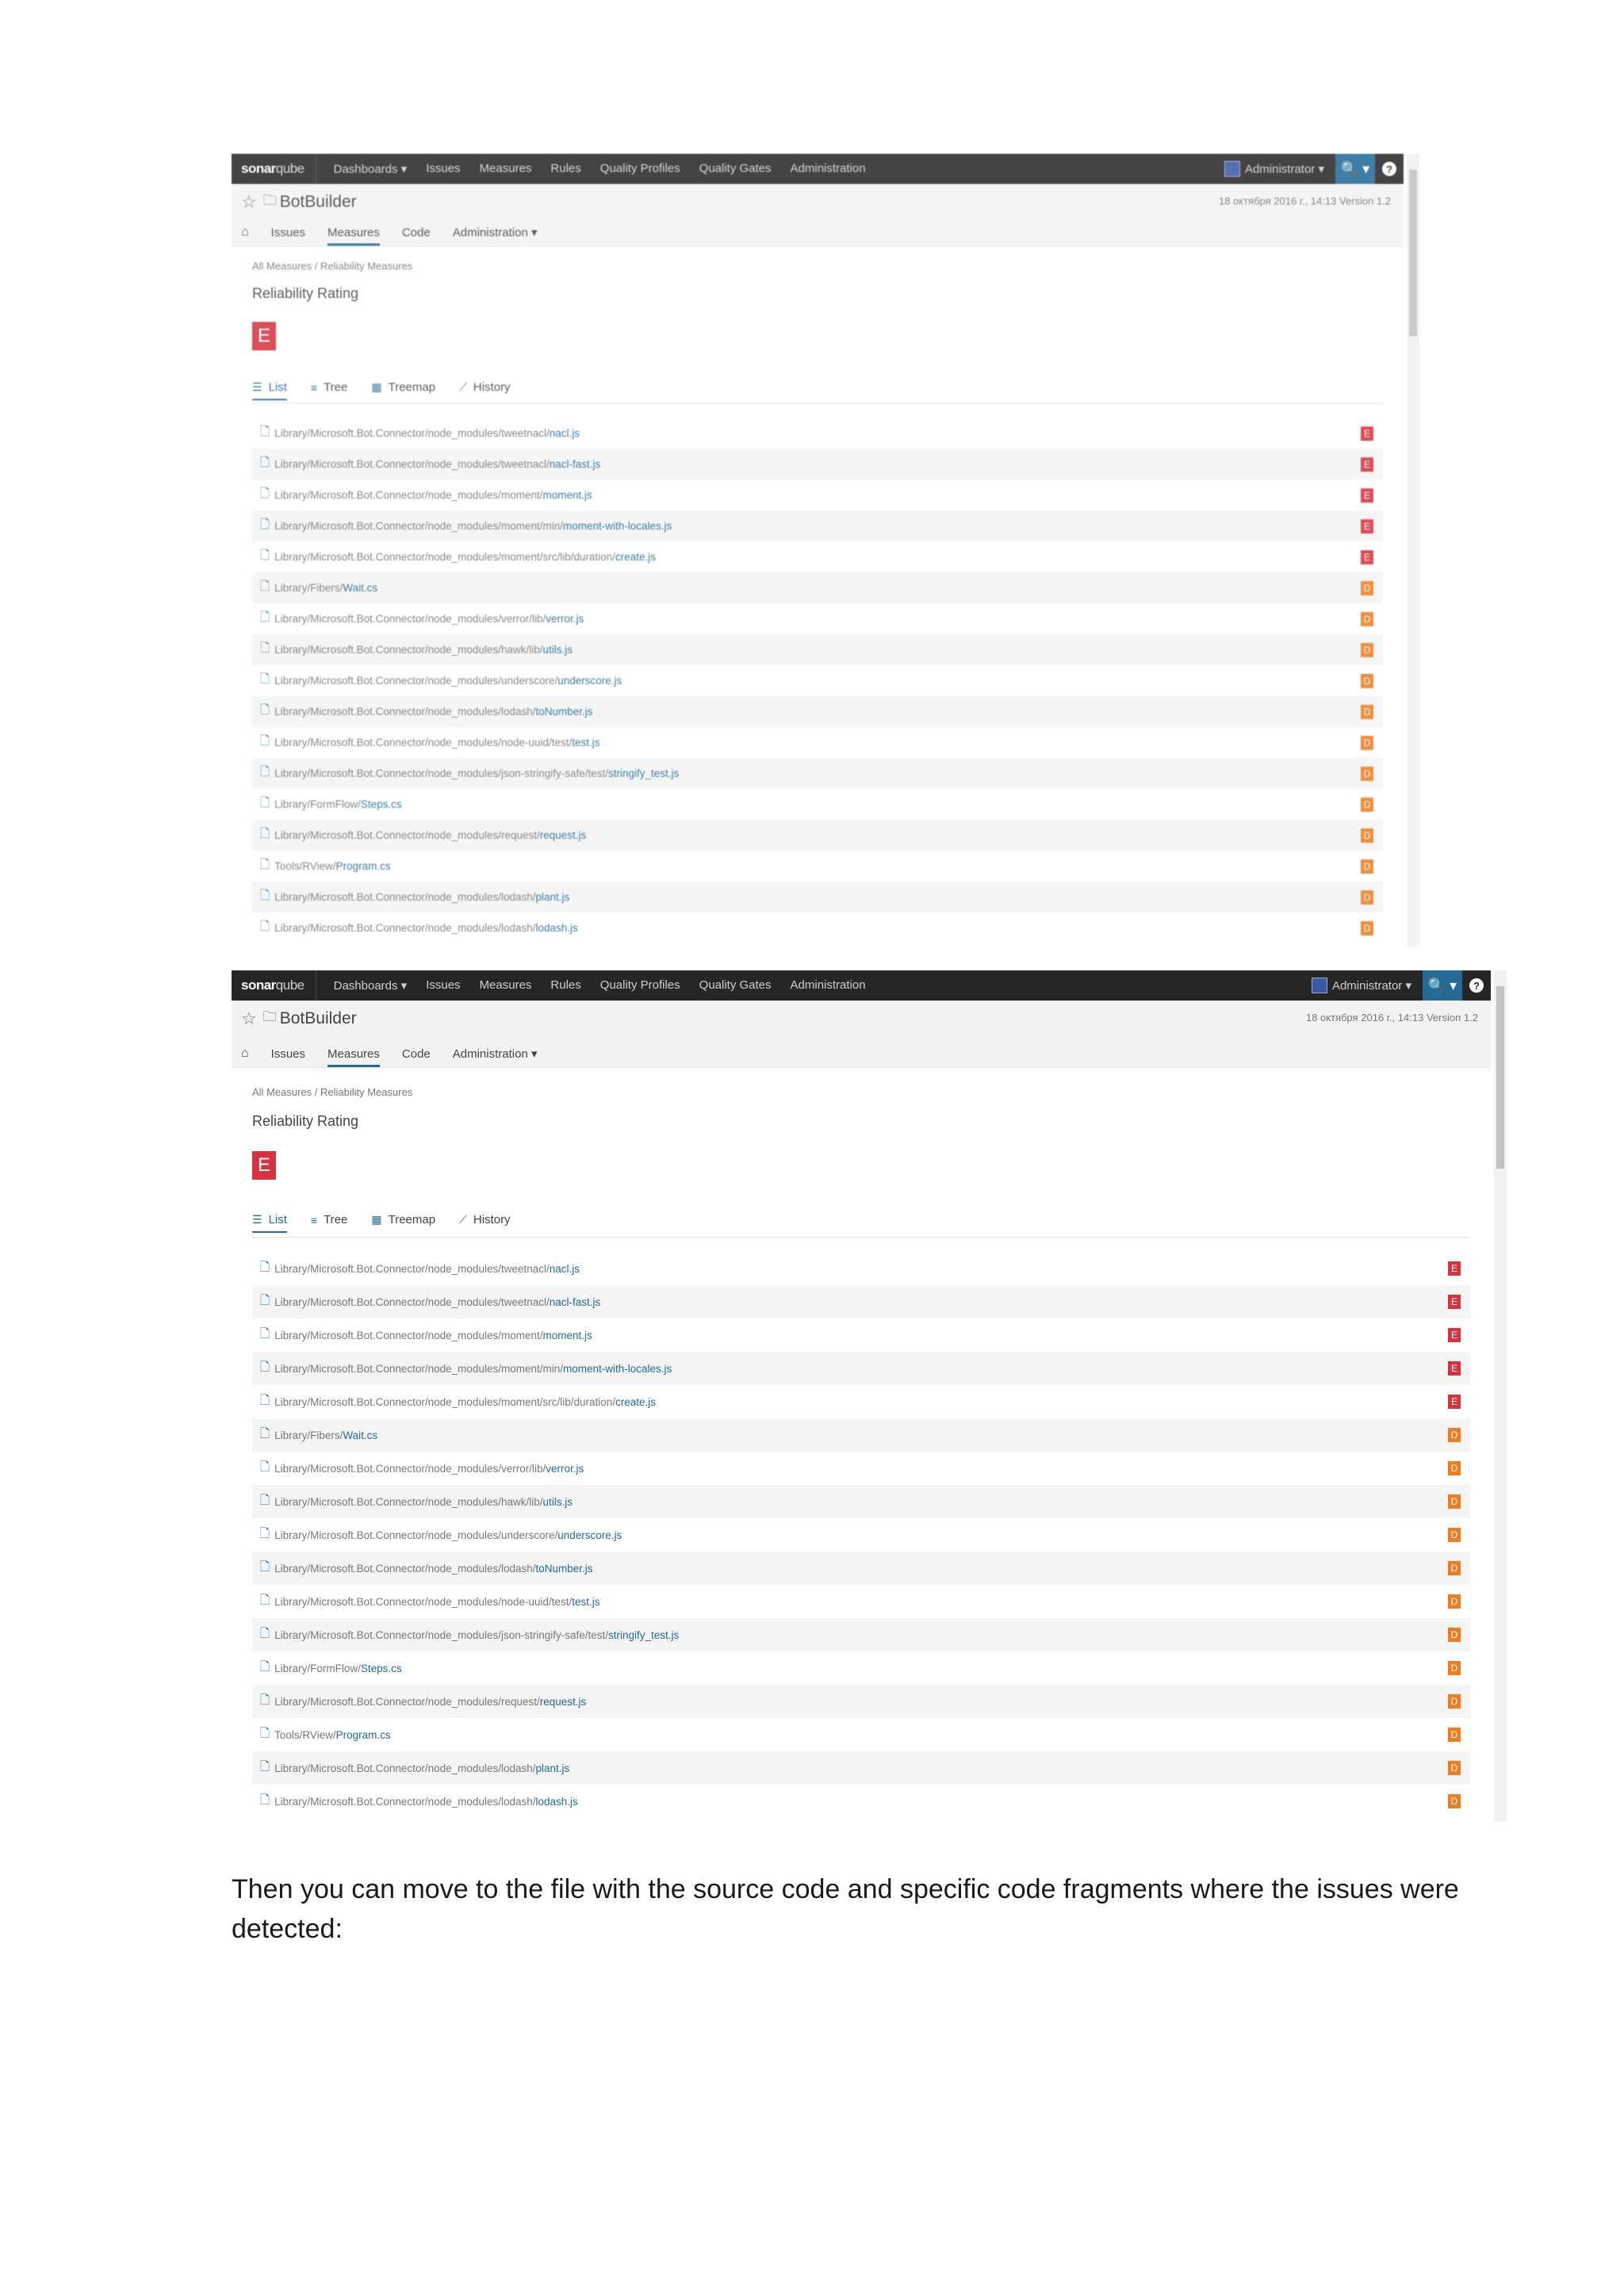 The width and height of the screenshot is (1624, 2296). I want to click on file-name-link: moment-with-locales.js, so click(617, 526).